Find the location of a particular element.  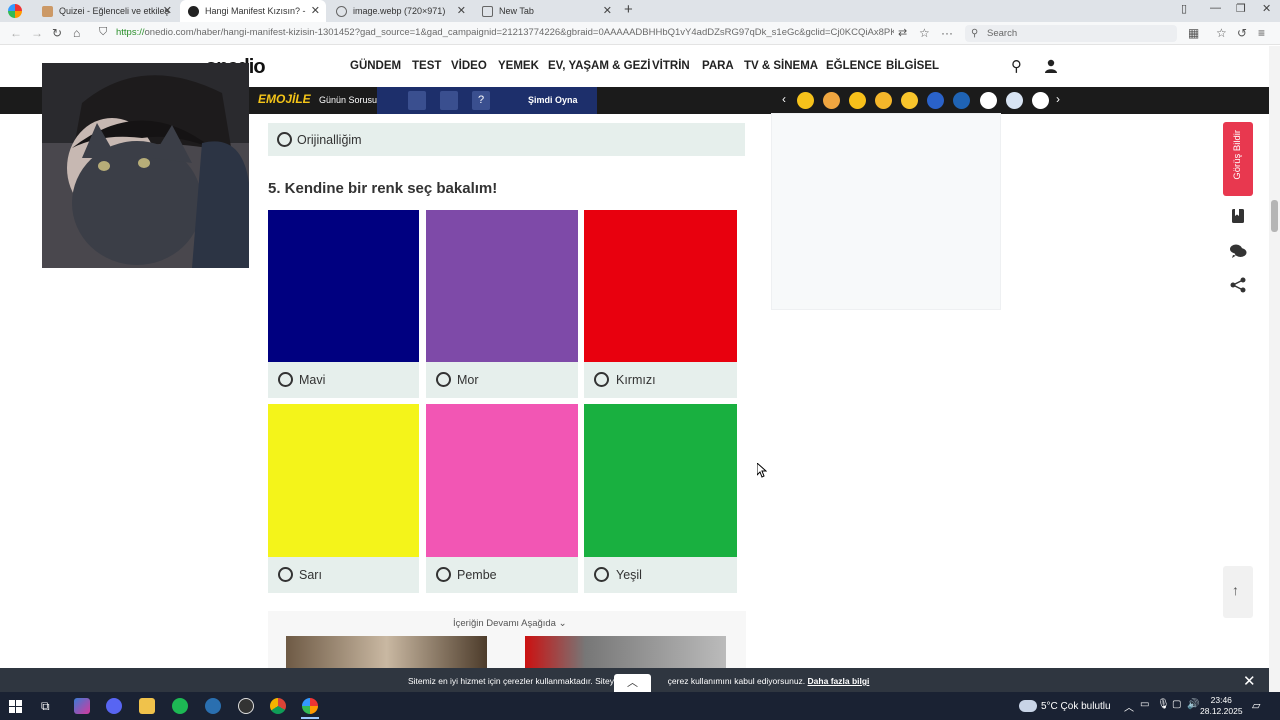

cookie-more-info-link: Daha fazla bilgi is located at coordinates (839, 681).